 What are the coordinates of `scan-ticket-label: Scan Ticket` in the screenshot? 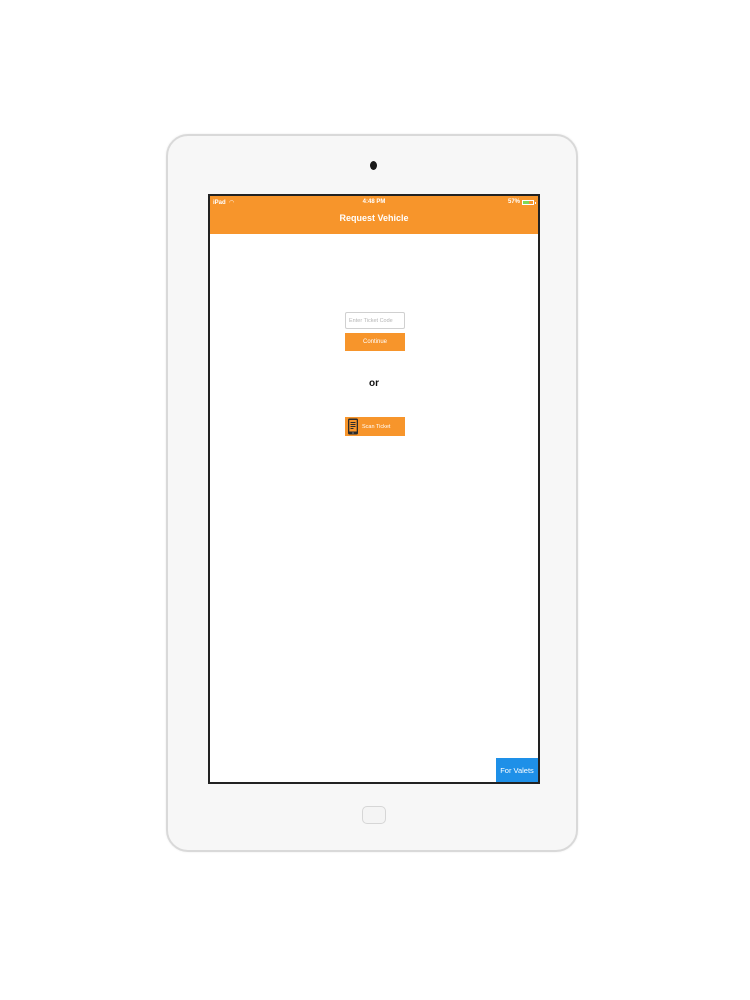 It's located at (376, 426).